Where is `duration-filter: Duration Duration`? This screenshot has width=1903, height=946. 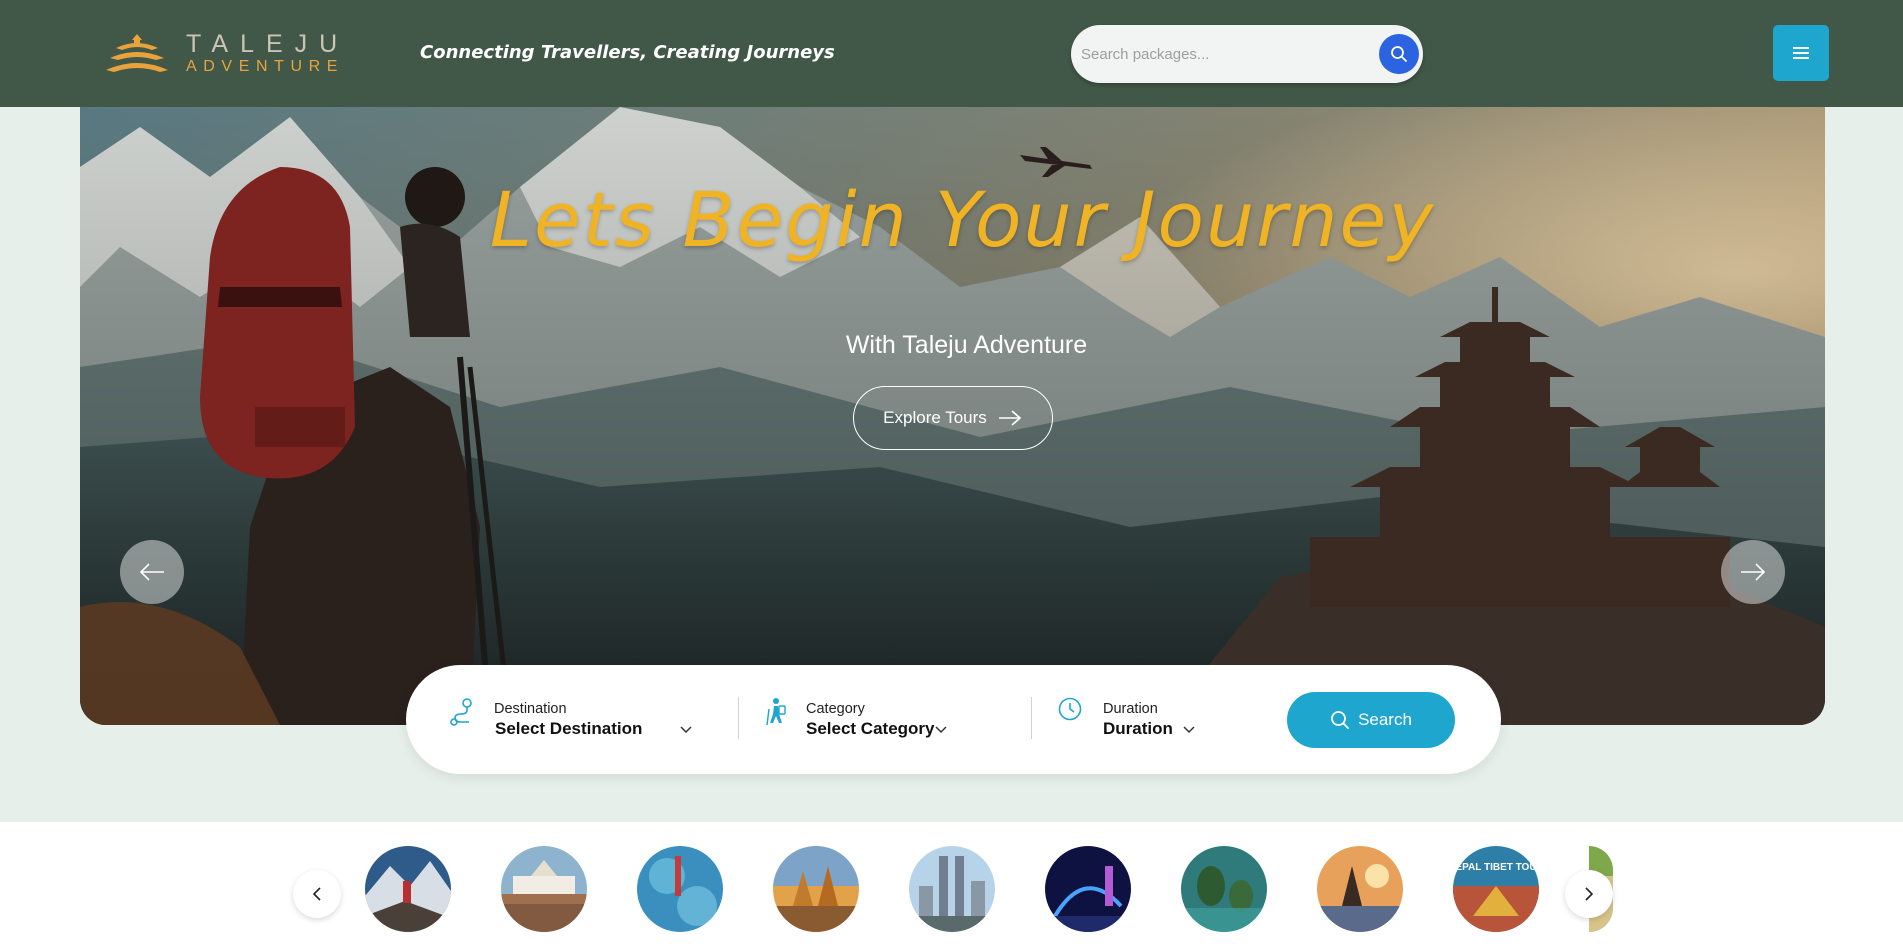 duration-filter: Duration Duration is located at coordinates (1137, 722).